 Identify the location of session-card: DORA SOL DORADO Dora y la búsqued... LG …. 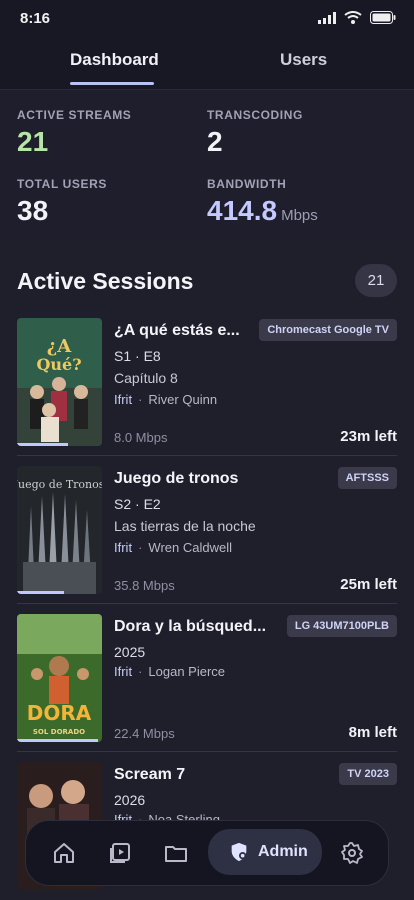
(207, 678).